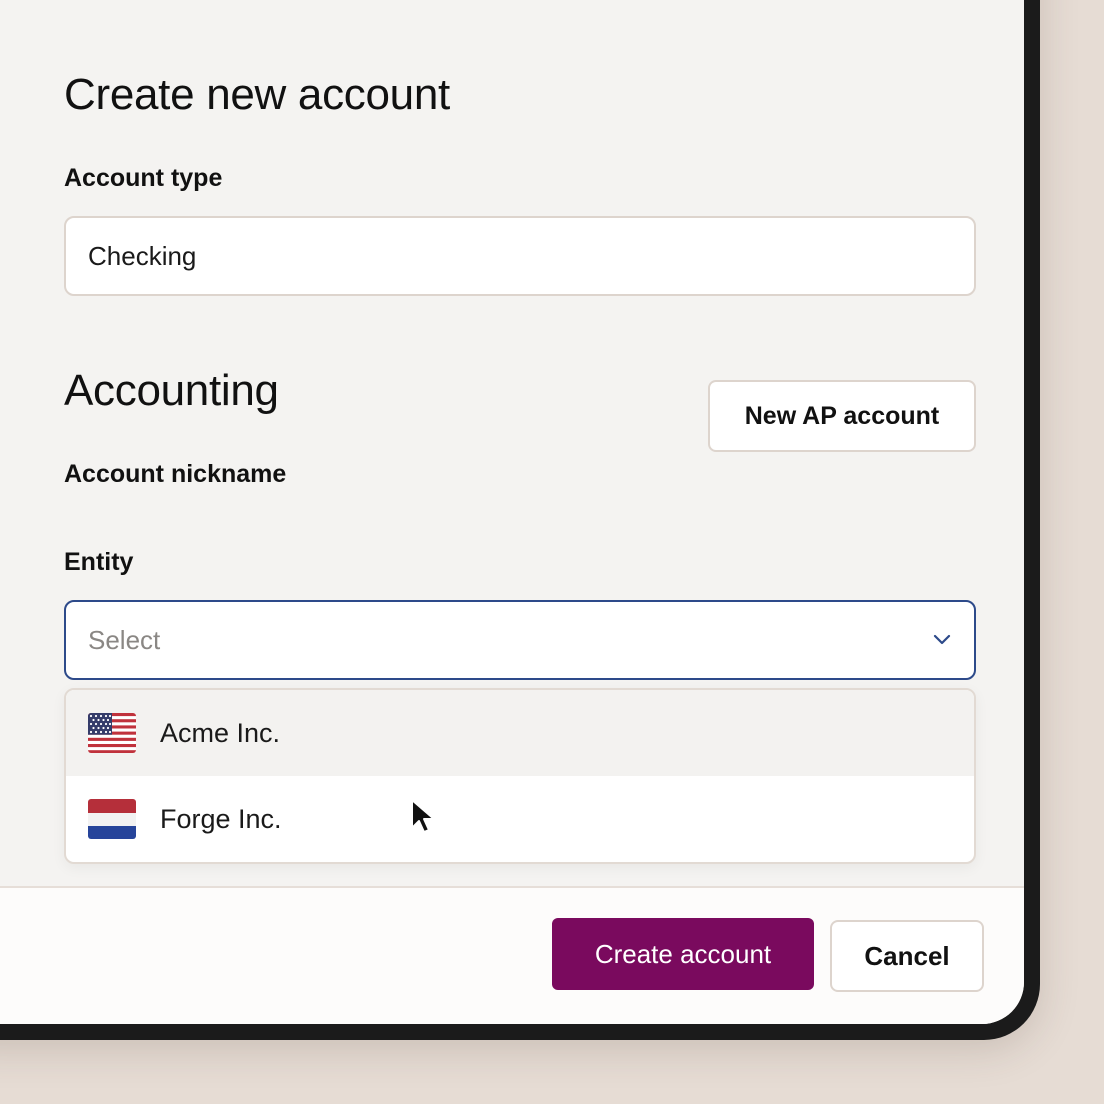 The height and width of the screenshot is (1104, 1104). What do you see at coordinates (112, 819) in the screenshot?
I see `netherlands-flag-icon` at bounding box center [112, 819].